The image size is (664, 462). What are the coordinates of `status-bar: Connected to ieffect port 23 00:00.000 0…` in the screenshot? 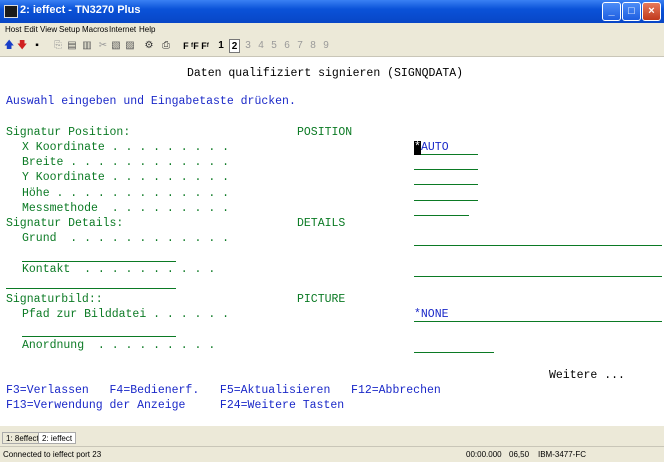 It's located at (332, 454).